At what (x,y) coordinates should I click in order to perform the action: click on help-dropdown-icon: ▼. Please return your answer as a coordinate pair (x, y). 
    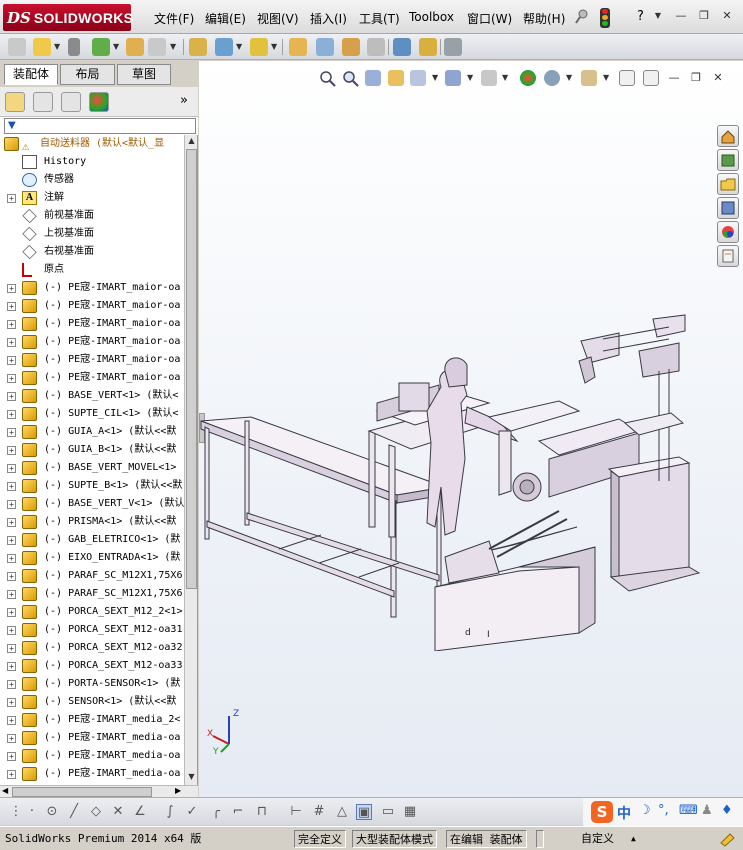
    Looking at the image, I should click on (658, 16).